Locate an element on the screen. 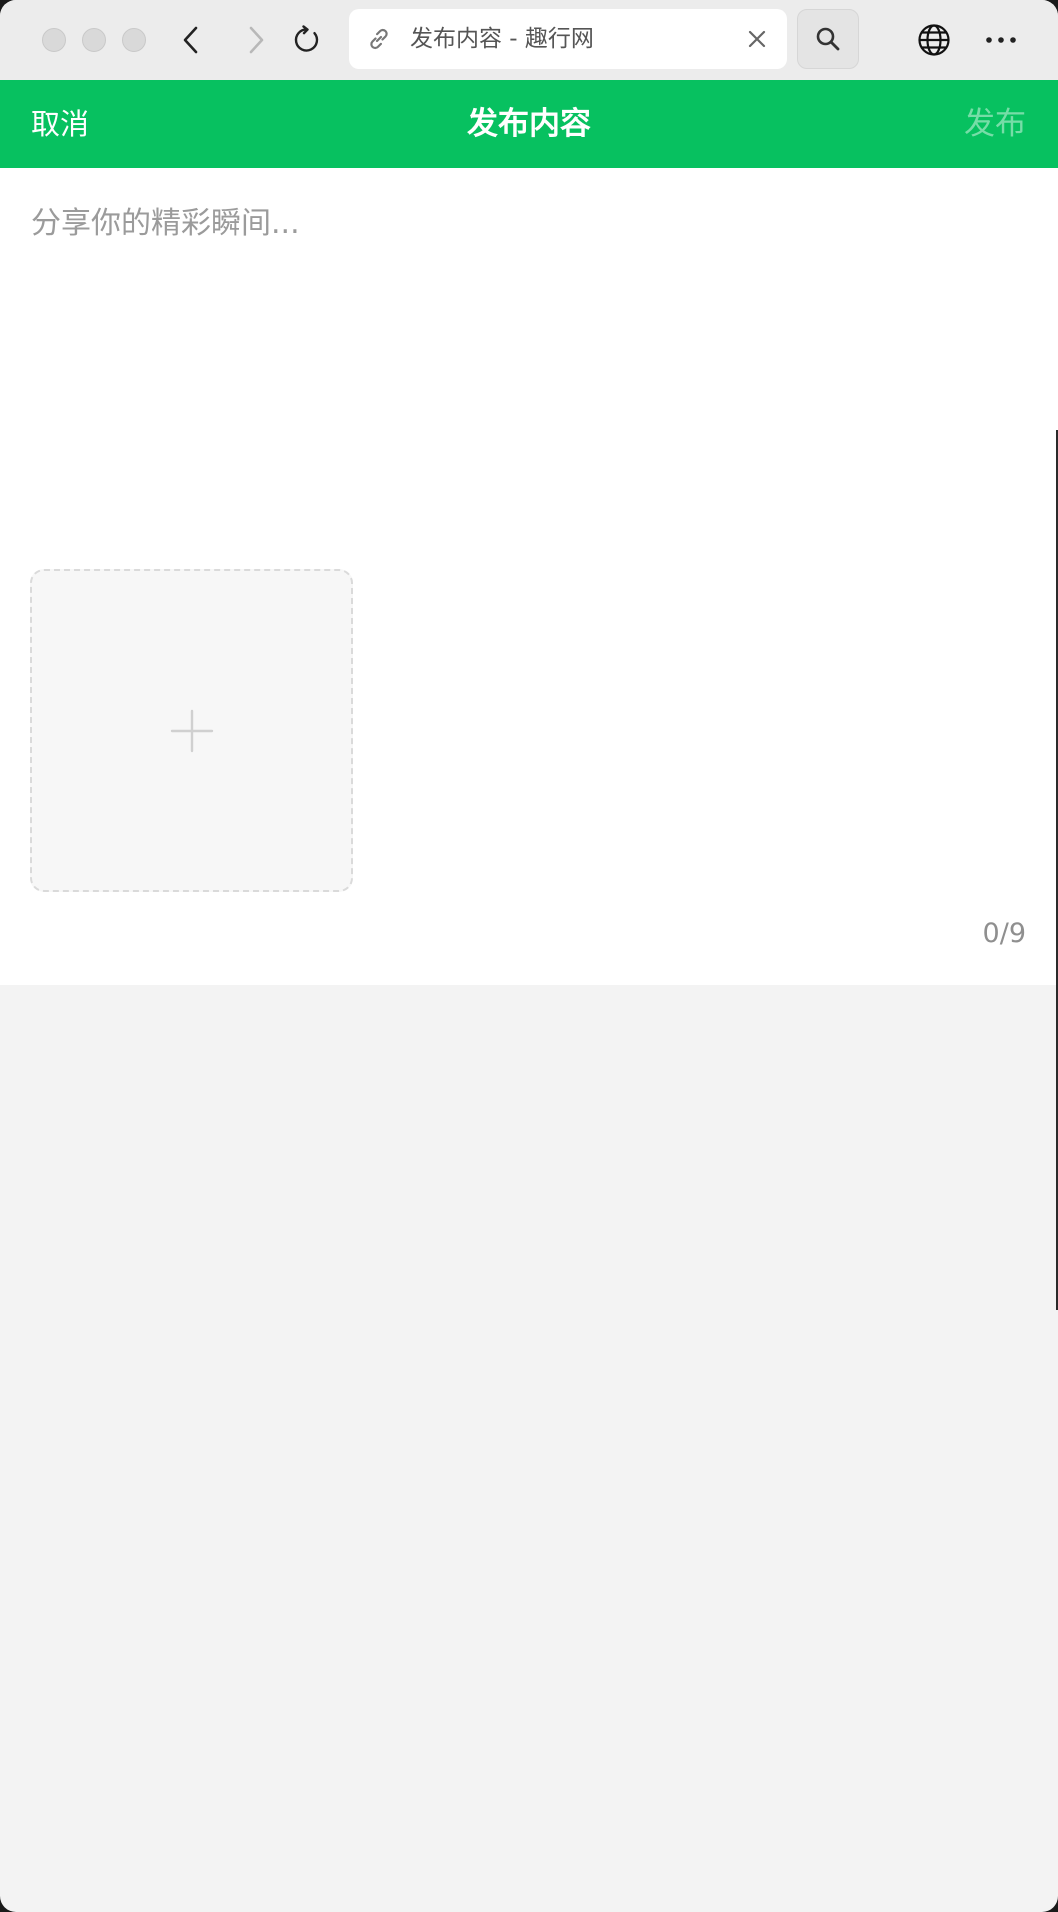  globe-icon is located at coordinates (934, 40).